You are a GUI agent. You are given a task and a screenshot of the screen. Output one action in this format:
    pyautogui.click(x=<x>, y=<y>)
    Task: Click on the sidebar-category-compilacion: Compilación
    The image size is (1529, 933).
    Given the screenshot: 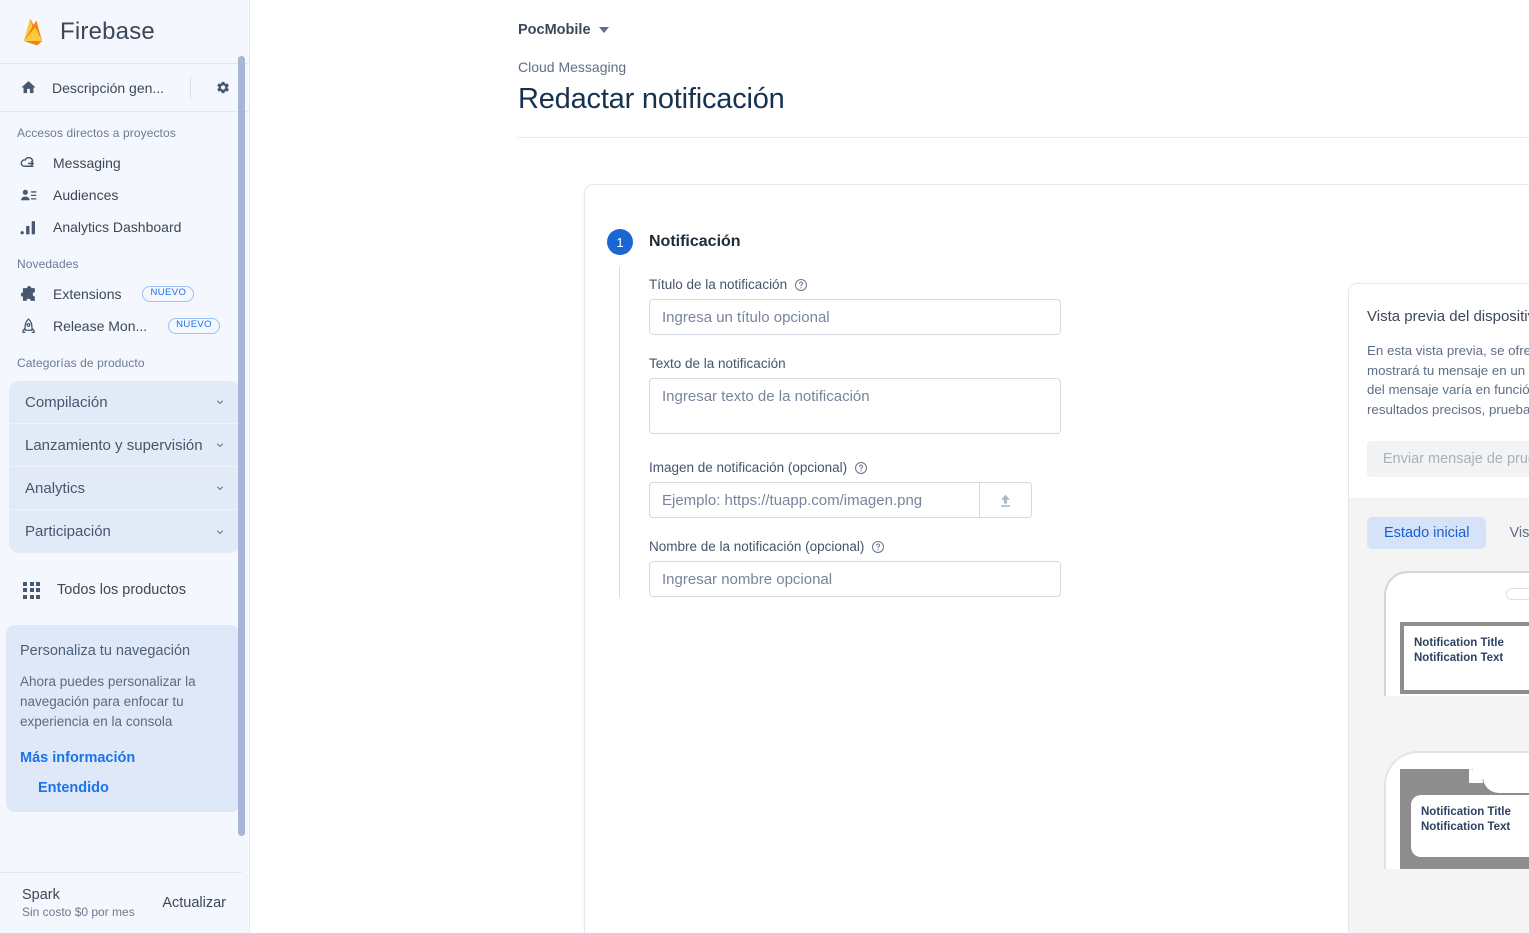 What is the action you would take?
    pyautogui.click(x=124, y=402)
    